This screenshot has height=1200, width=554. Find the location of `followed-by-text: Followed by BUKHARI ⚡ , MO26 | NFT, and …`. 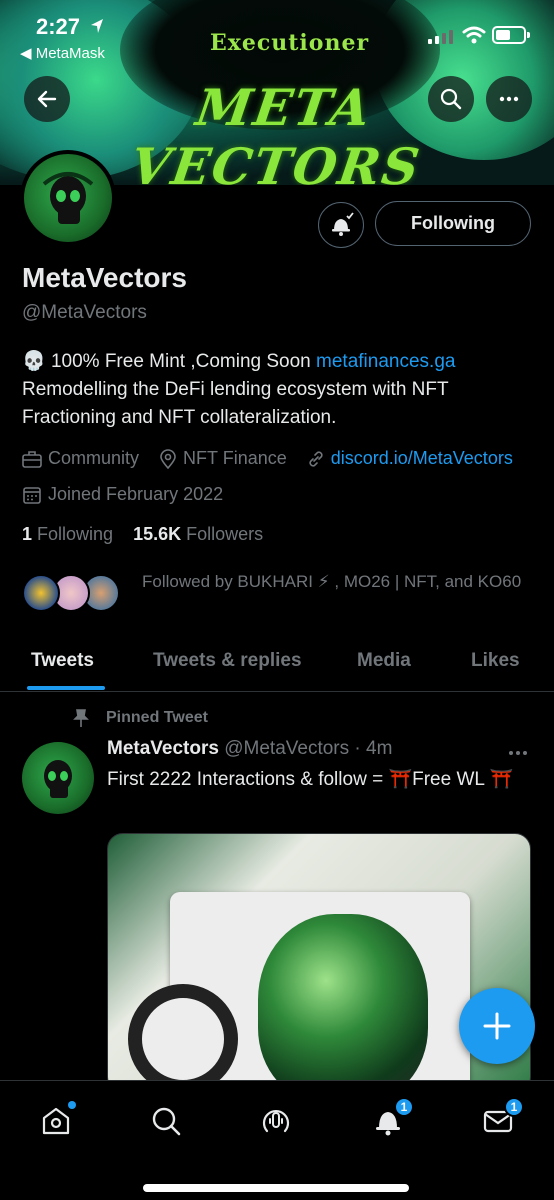

followed-by-text: Followed by BUKHARI ⚡ , MO26 | NFT, and … is located at coordinates (332, 581).